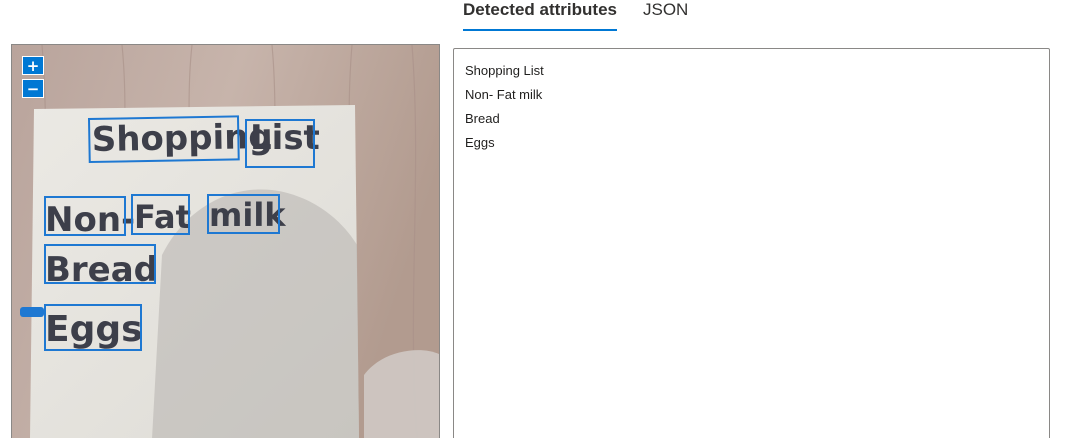  Describe the element at coordinates (540, 15) in the screenshot. I see `tab-detected-attributes: Detected attributes` at that location.